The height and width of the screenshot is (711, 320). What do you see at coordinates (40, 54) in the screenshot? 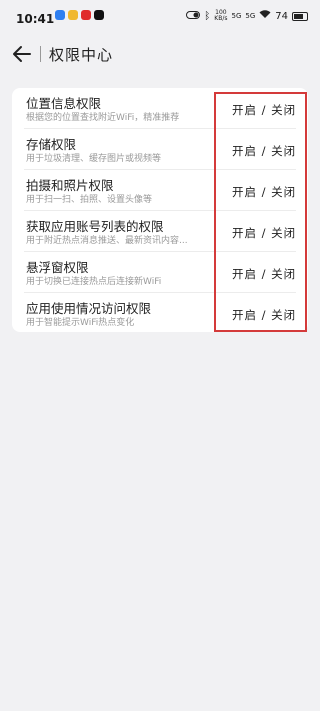
I see `header-divider` at bounding box center [40, 54].